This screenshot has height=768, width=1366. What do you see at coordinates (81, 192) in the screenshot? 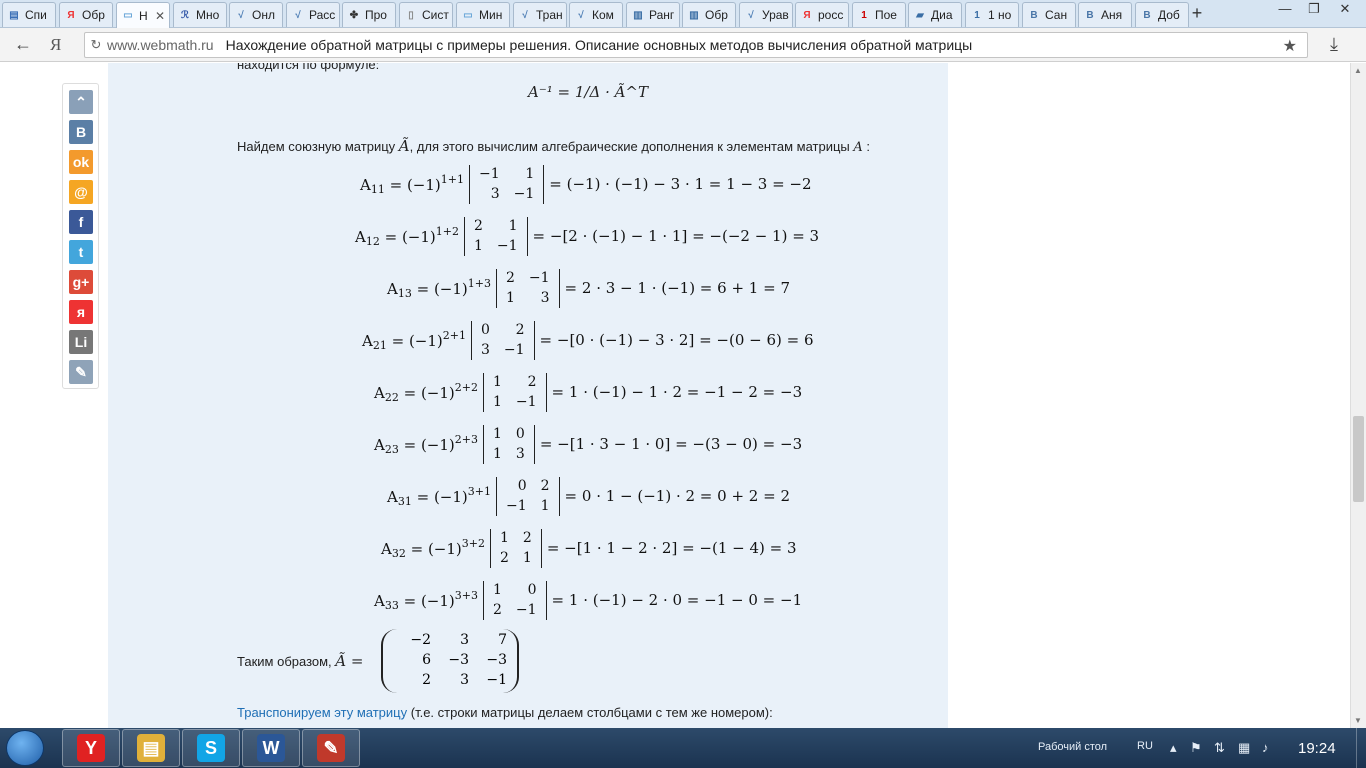
I see `mailru-icon: @` at bounding box center [81, 192].